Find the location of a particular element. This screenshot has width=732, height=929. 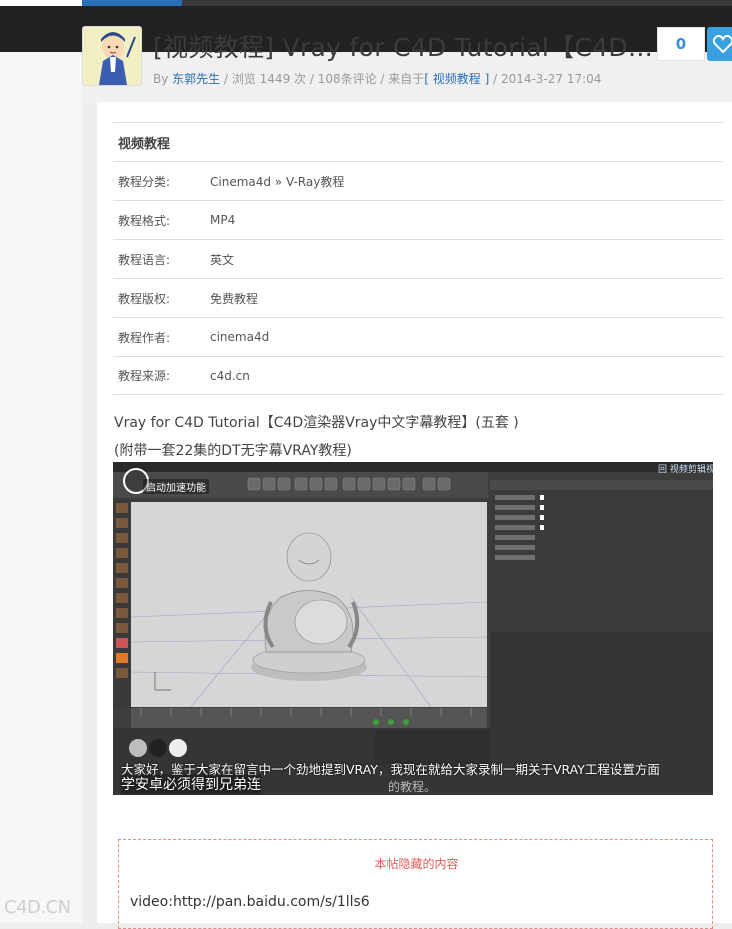

heart-icon is located at coordinates (722, 44).